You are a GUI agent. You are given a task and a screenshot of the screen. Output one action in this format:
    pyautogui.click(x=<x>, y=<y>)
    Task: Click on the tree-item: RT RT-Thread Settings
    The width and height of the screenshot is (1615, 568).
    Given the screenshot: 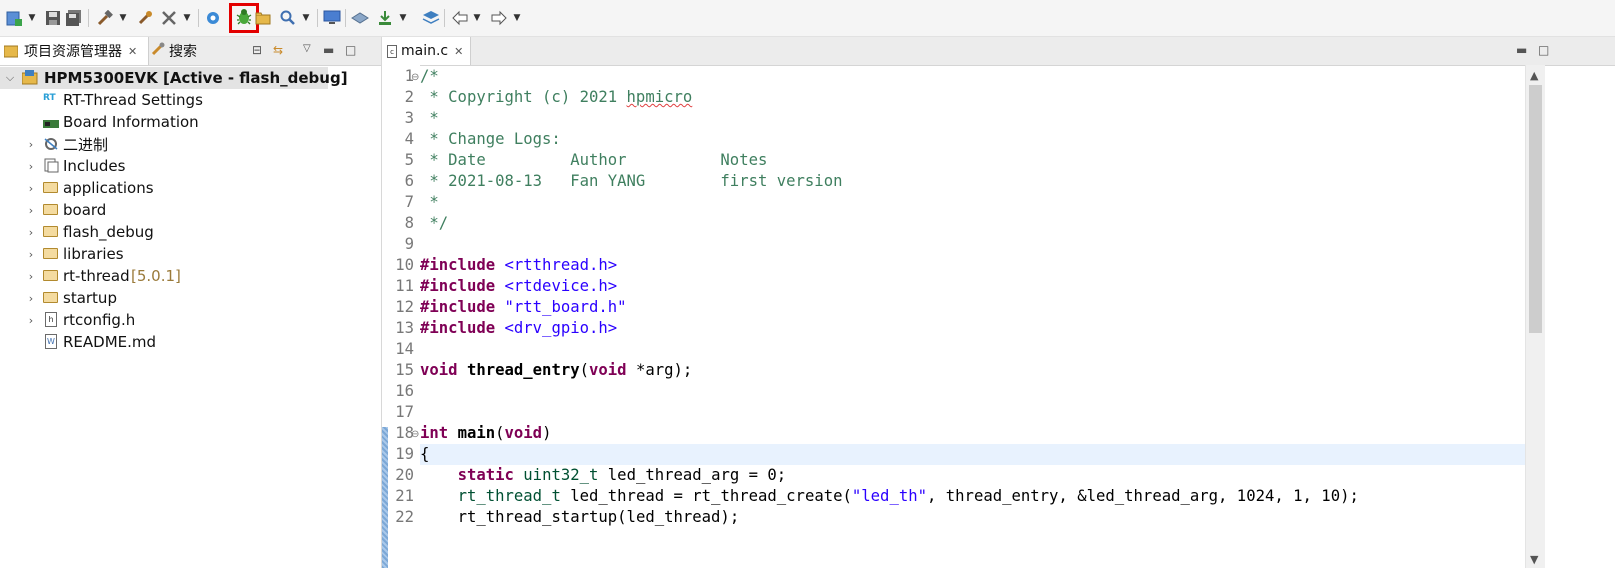 What is the action you would take?
    pyautogui.click(x=190, y=100)
    